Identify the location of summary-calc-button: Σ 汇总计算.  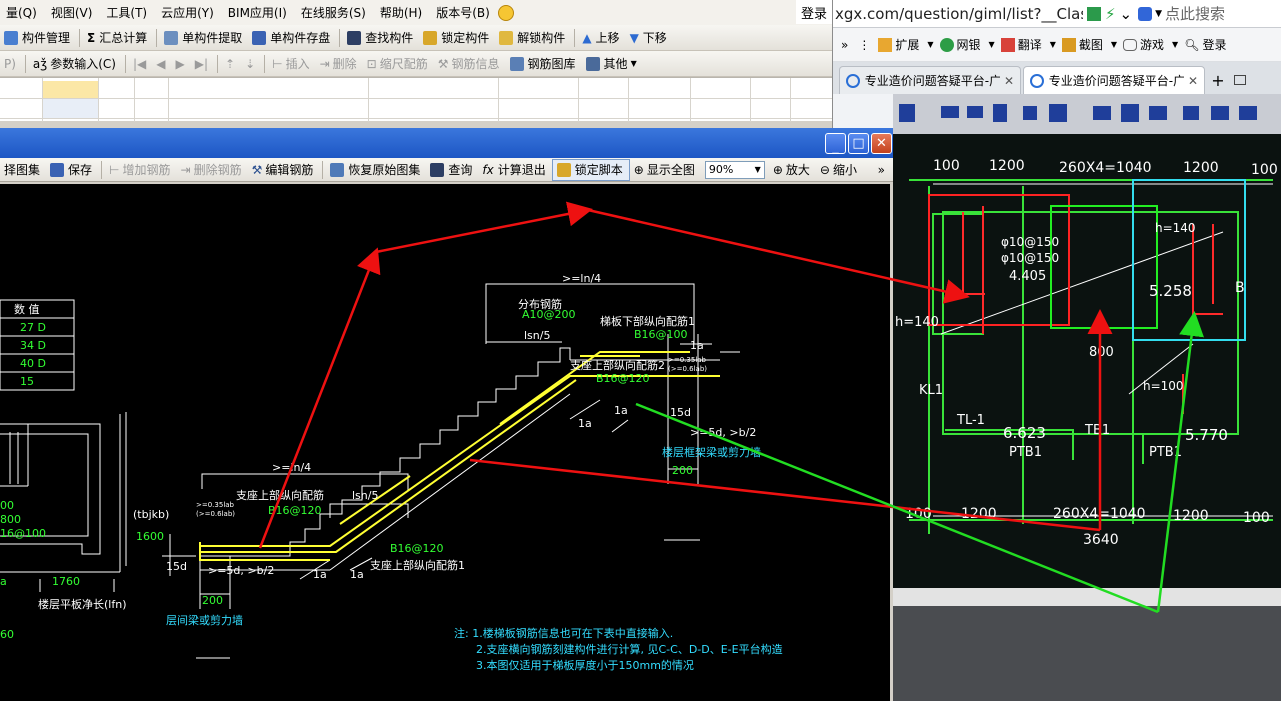
(118, 38).